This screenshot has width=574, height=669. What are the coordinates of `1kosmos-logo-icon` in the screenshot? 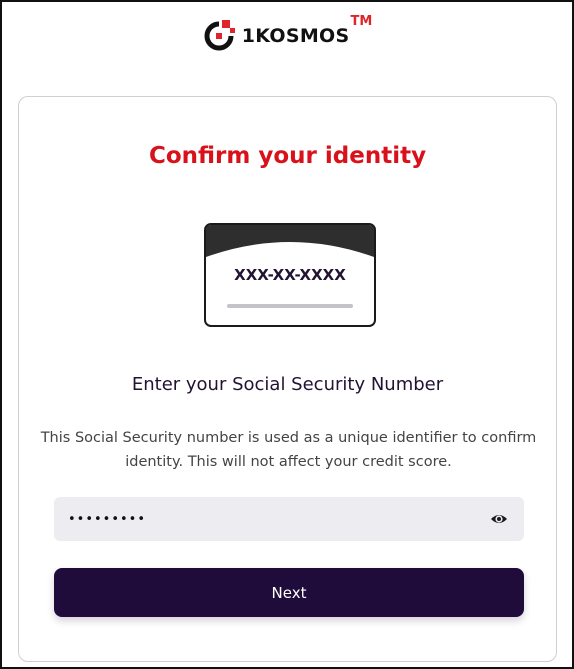 It's located at (219, 35).